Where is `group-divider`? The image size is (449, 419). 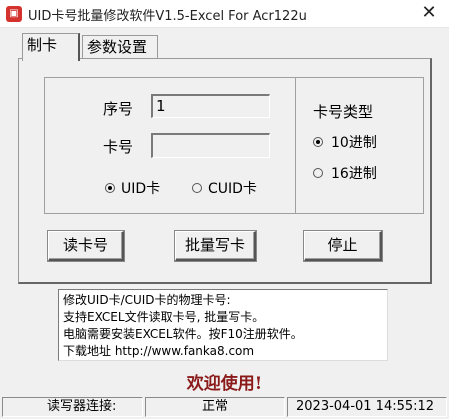
group-divider is located at coordinates (295, 145).